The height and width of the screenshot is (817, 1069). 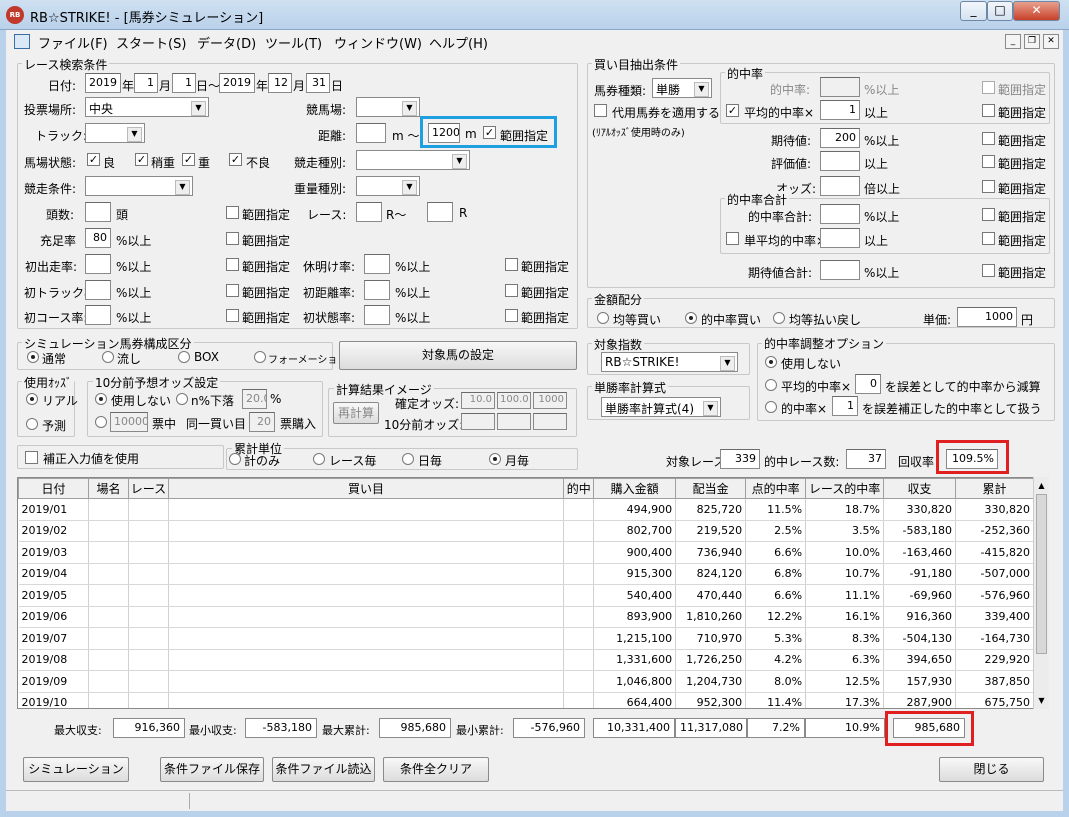 I want to click on odds10-amount-input: 10000, so click(x=129, y=422).